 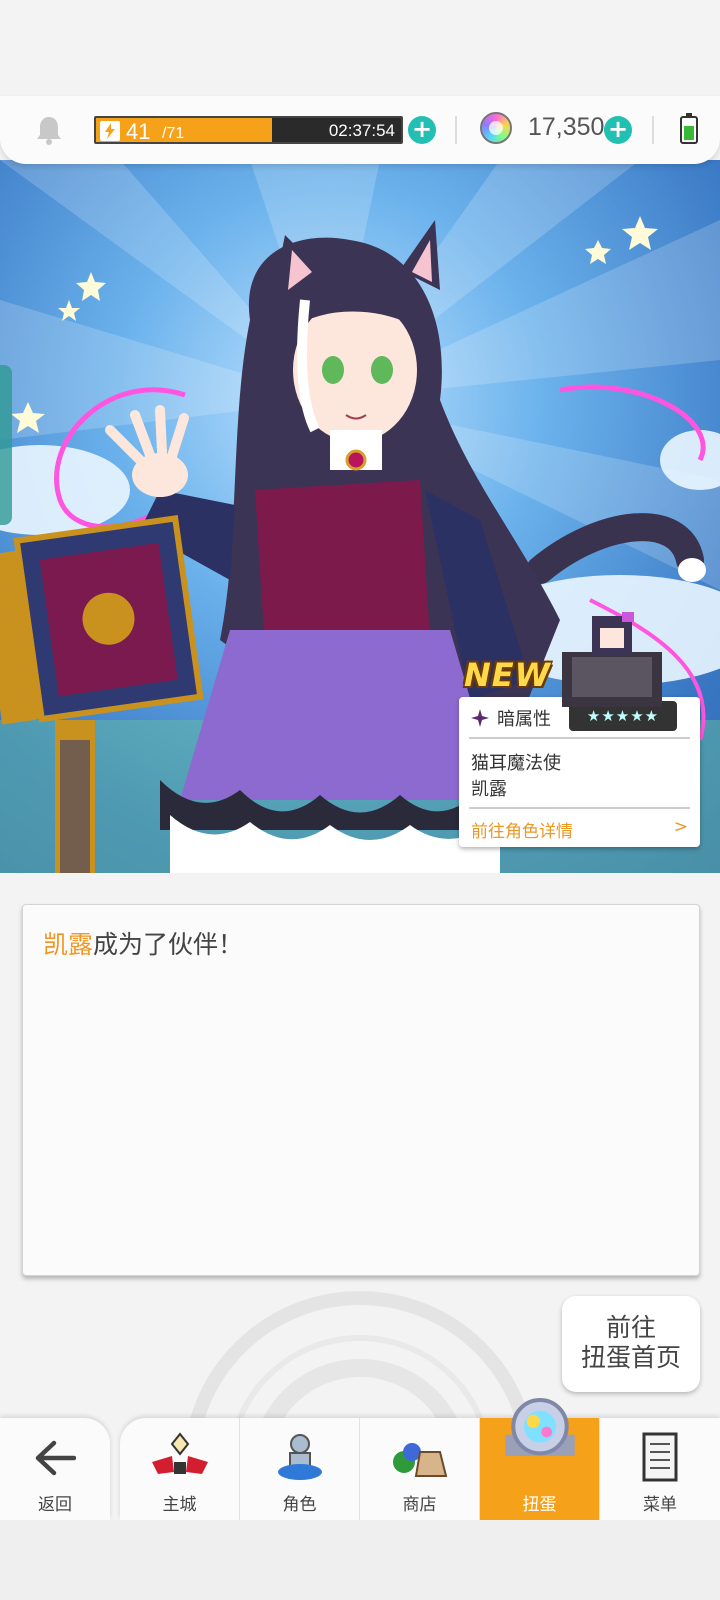 I want to click on bottom-nav: 主城 角色 商店 扭蛋 菜单, so click(x=420, y=1459).